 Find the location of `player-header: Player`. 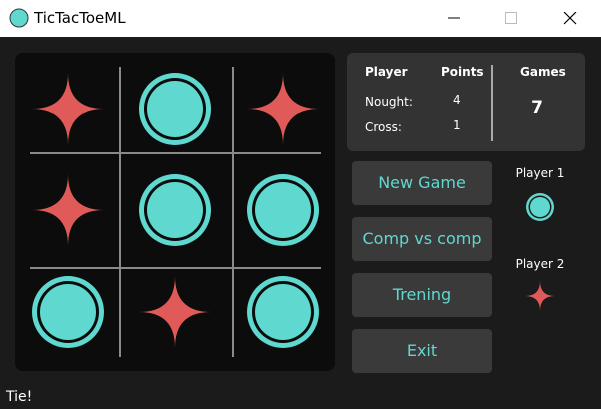

player-header: Player is located at coordinates (386, 72).